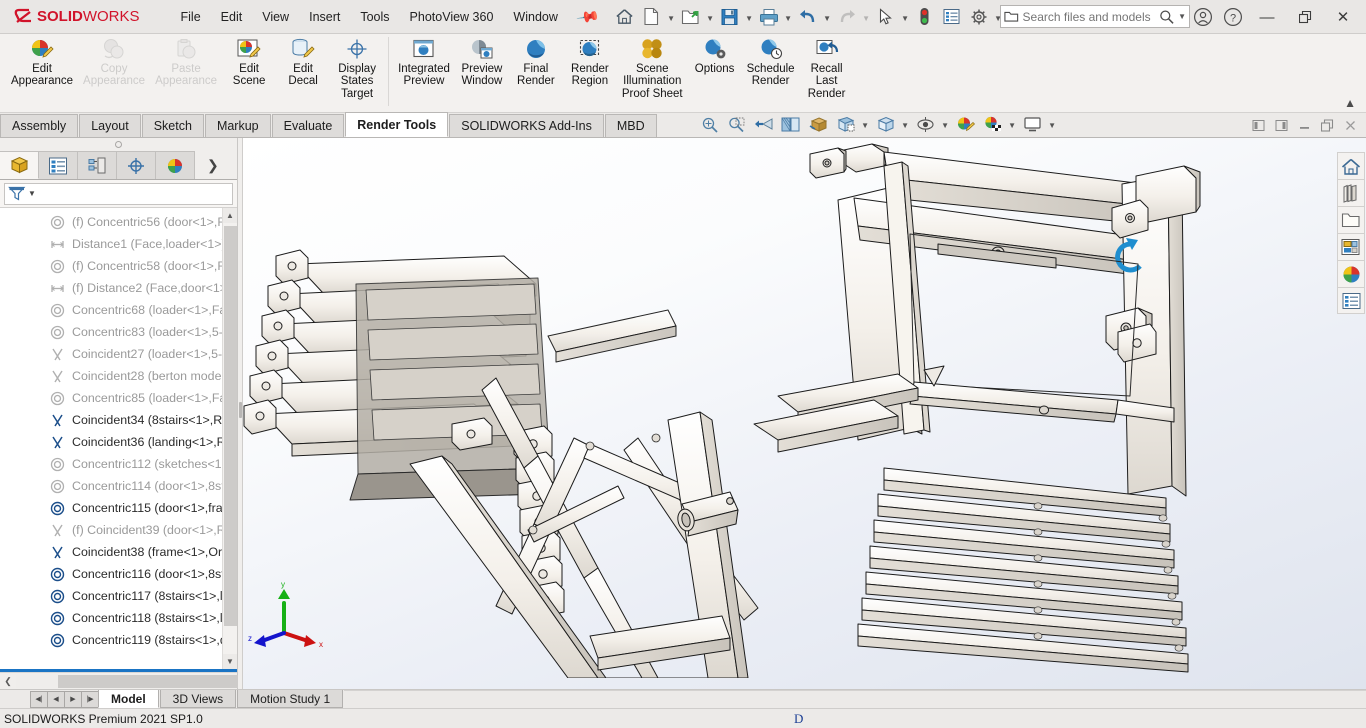 Image resolution: width=1366 pixels, height=728 pixels. Describe the element at coordinates (925, 124) in the screenshot. I see `hide-show-items-button` at that location.